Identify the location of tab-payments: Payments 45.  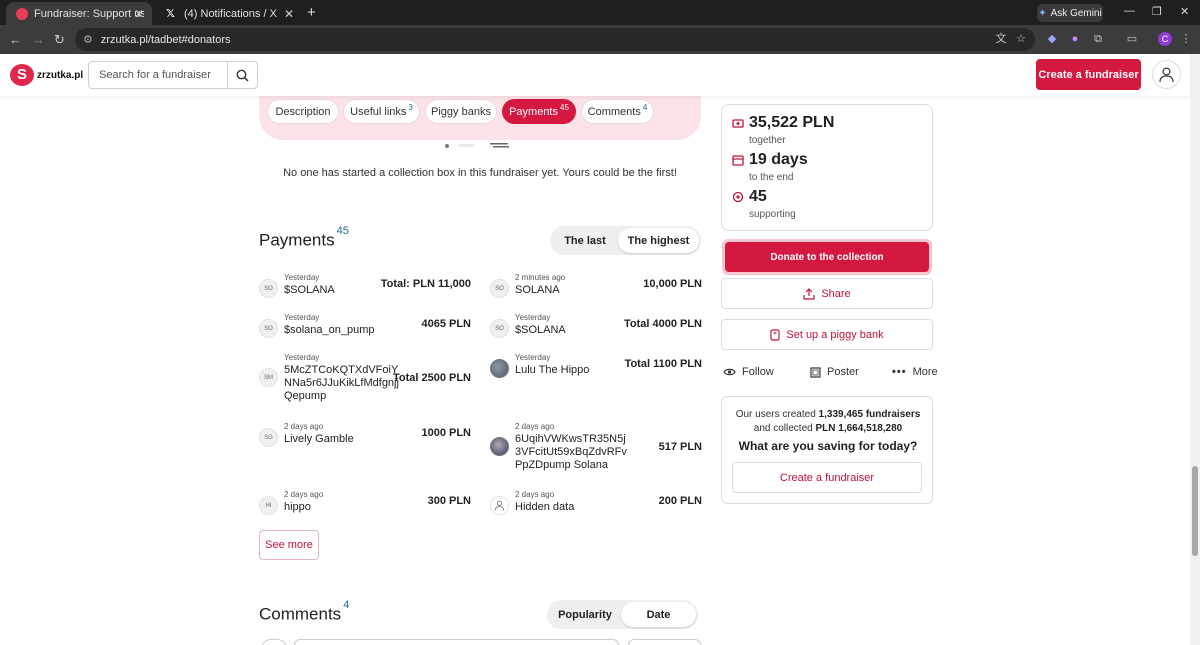
(539, 111).